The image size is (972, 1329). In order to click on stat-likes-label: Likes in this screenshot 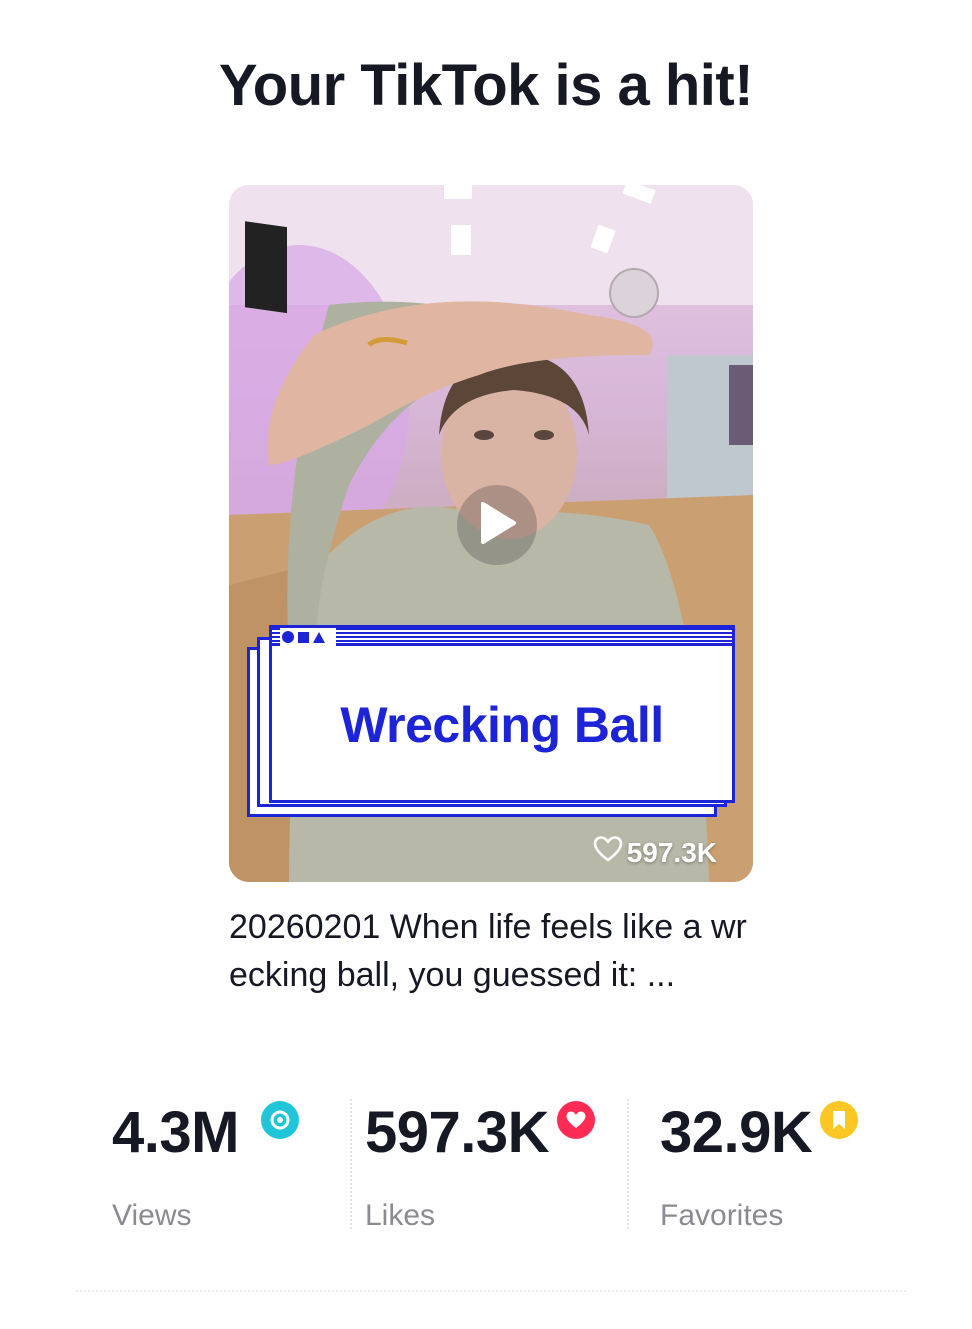, I will do `click(400, 1215)`.